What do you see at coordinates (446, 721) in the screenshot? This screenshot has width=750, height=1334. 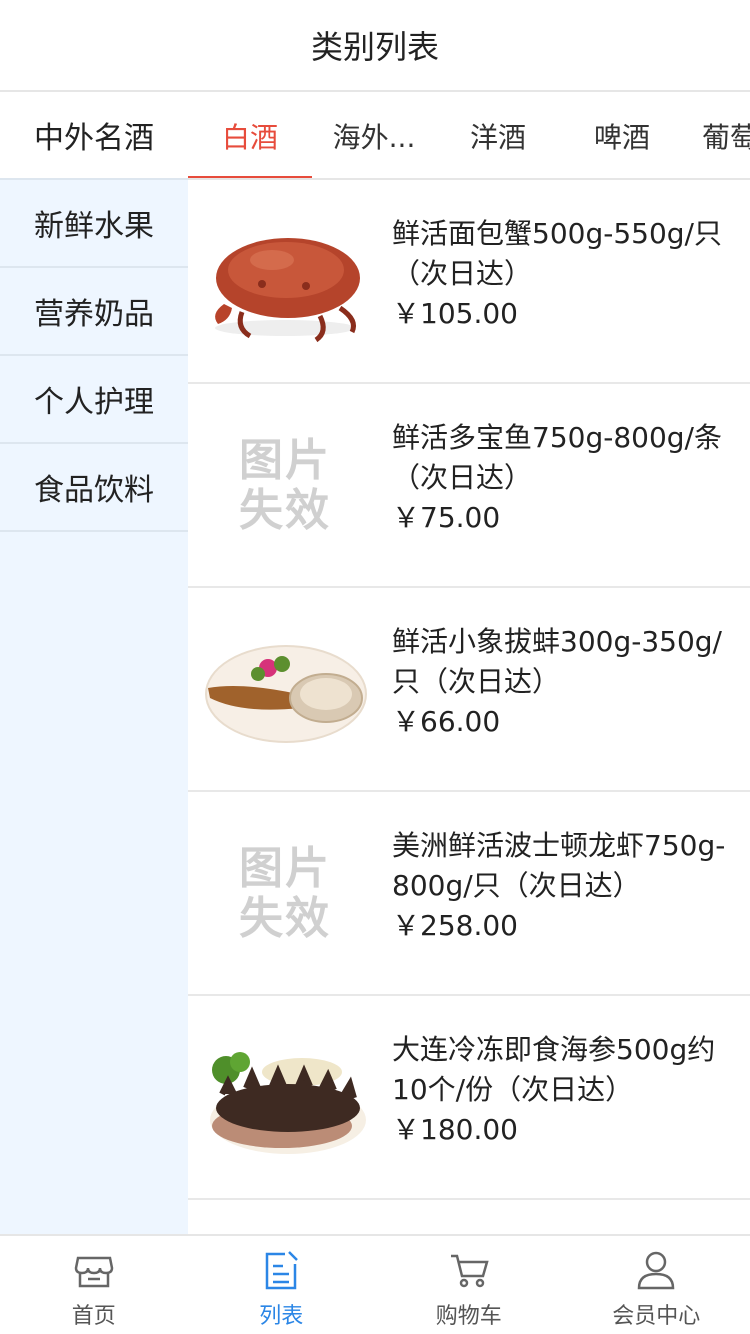 I see `product-price: ￥66.00` at bounding box center [446, 721].